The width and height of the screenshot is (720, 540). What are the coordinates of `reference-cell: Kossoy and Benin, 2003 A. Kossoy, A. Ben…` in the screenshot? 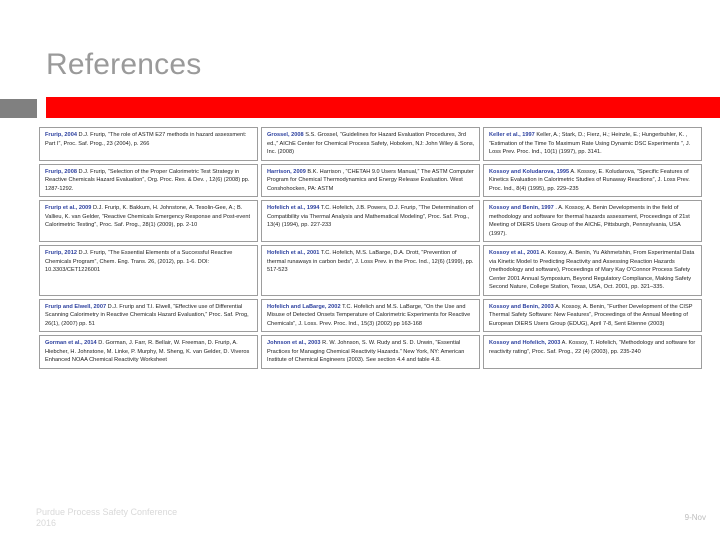 It's located at (592, 315).